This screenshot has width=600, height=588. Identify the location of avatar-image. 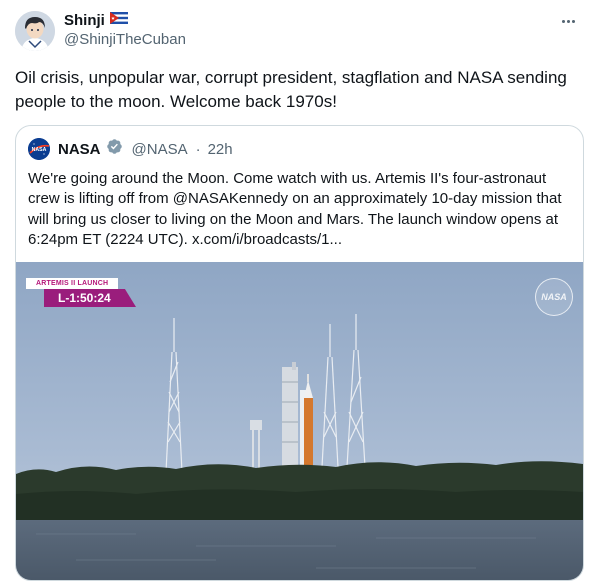
(35, 31).